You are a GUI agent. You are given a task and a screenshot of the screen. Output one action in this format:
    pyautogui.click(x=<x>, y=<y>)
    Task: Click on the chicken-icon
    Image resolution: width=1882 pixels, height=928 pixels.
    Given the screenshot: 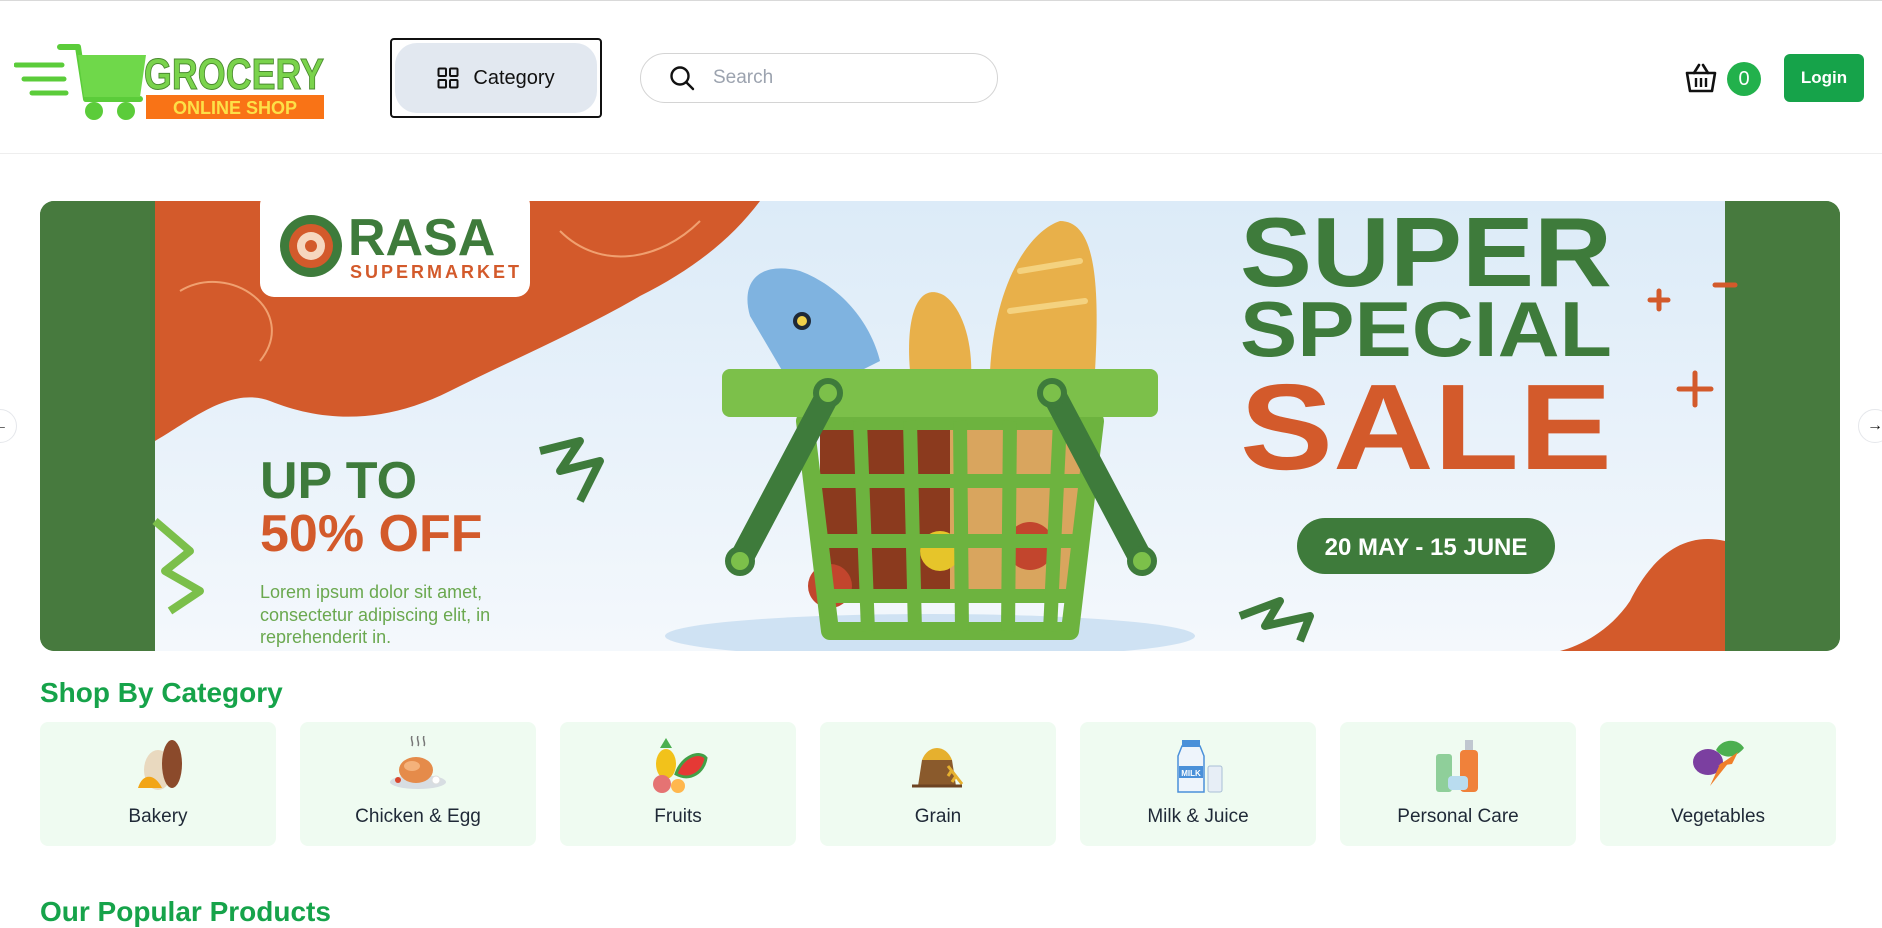 What is the action you would take?
    pyautogui.click(x=418, y=762)
    